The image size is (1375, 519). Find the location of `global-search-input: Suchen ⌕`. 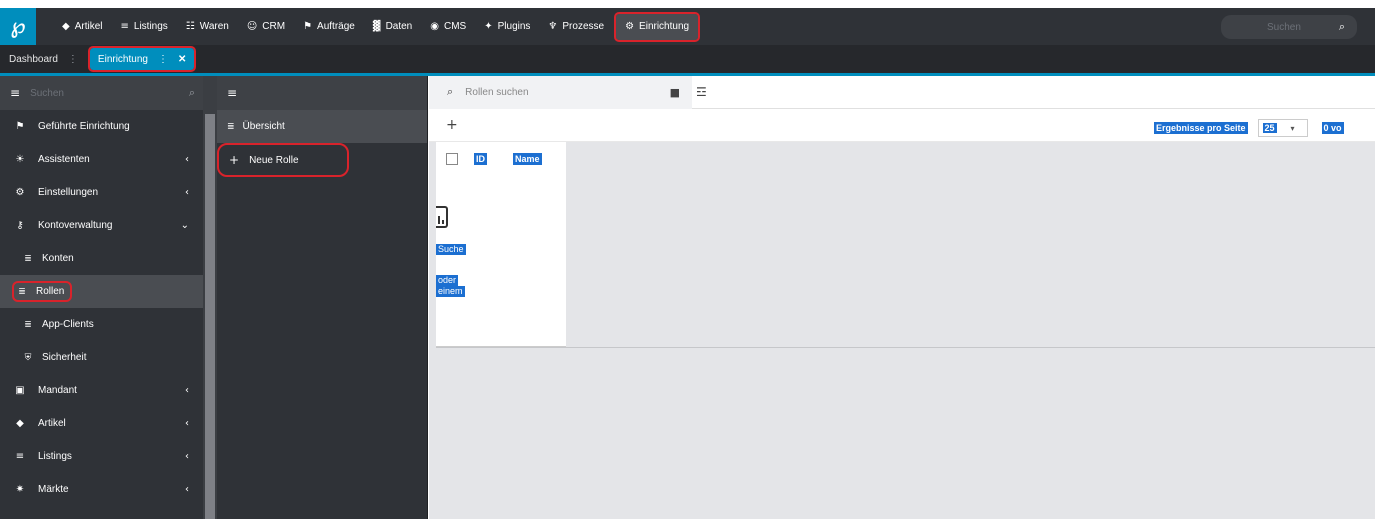

global-search-input: Suchen ⌕ is located at coordinates (1289, 27).